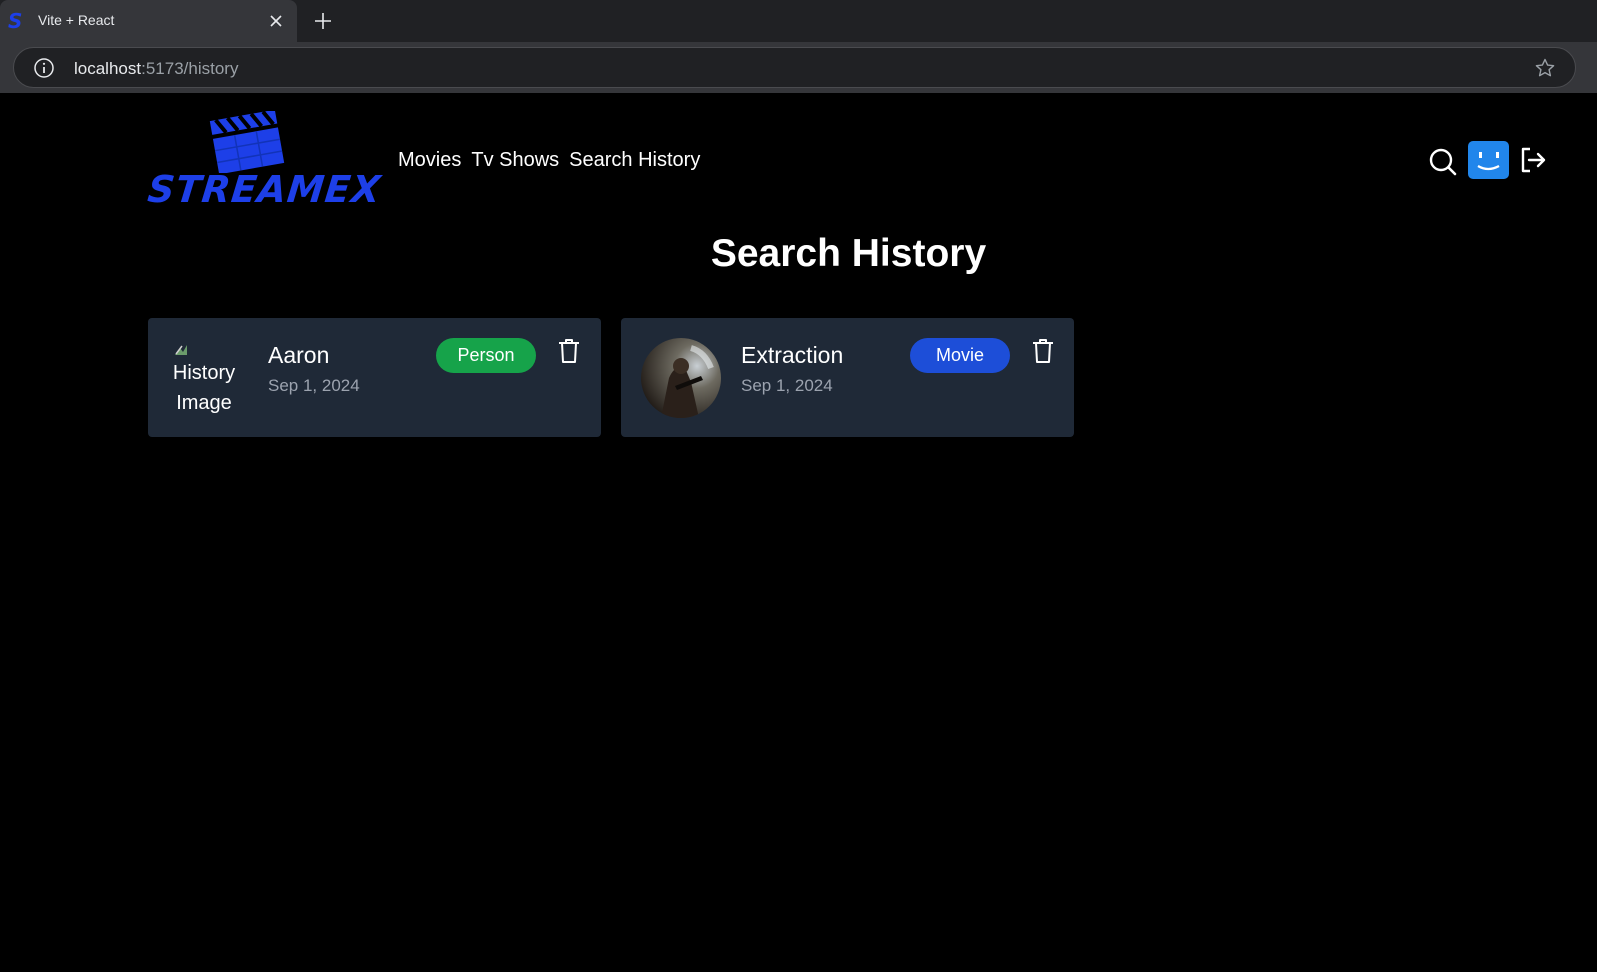 The image size is (1597, 972). I want to click on browser-tabbar: S Vite + React, so click(798, 21).